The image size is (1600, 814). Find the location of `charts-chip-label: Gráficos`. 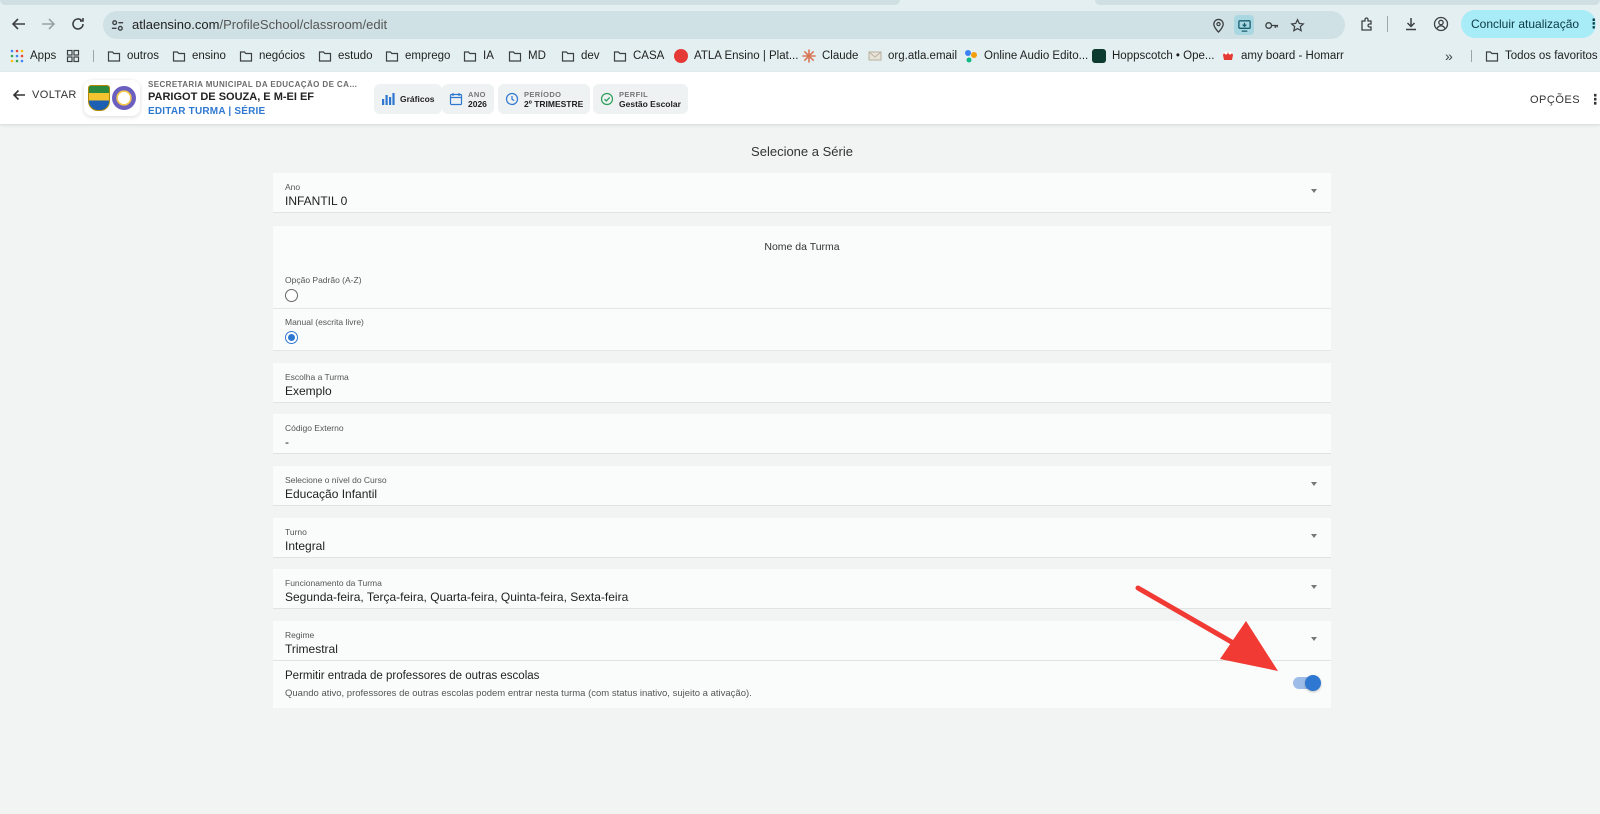

charts-chip-label: Gráficos is located at coordinates (417, 99).